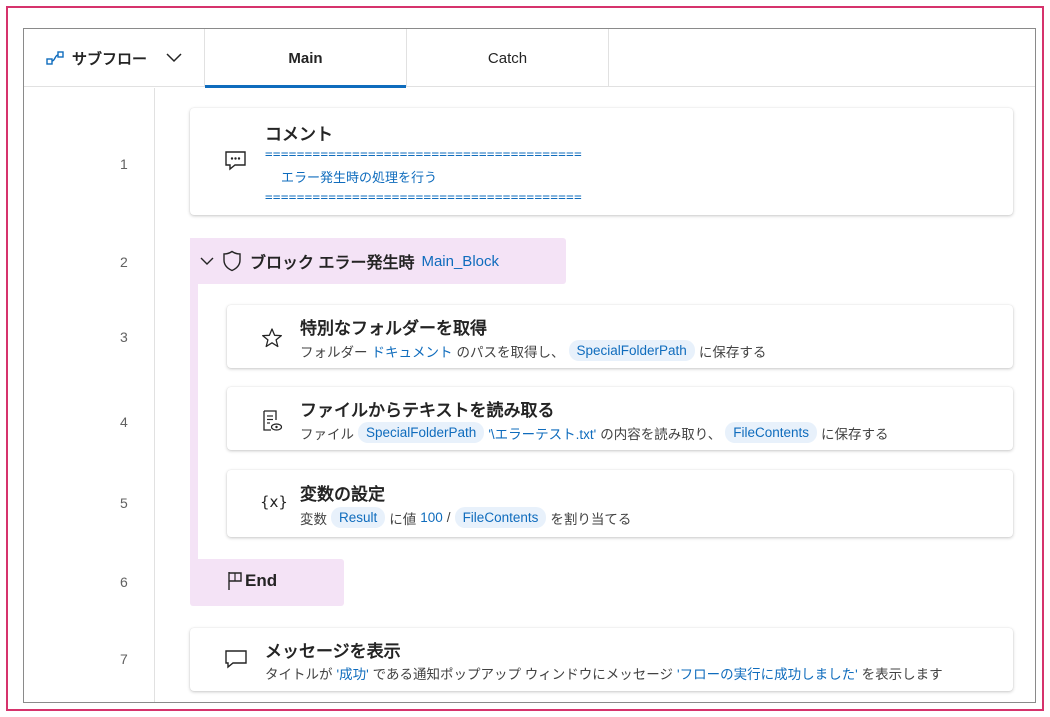  I want to click on message-text-literal: 'フローの実行に成功しました', so click(767, 674).